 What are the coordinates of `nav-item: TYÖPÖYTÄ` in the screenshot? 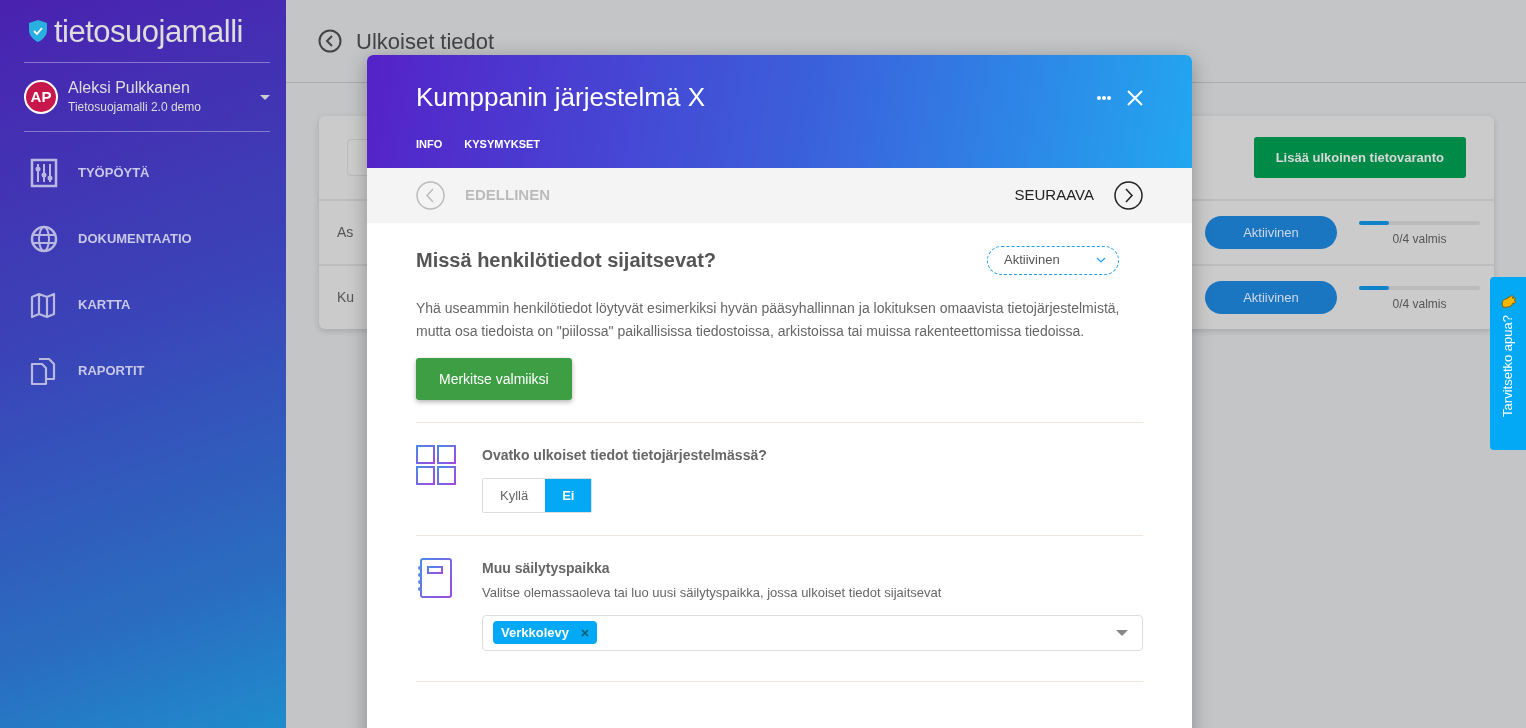 It's located at (147, 173).